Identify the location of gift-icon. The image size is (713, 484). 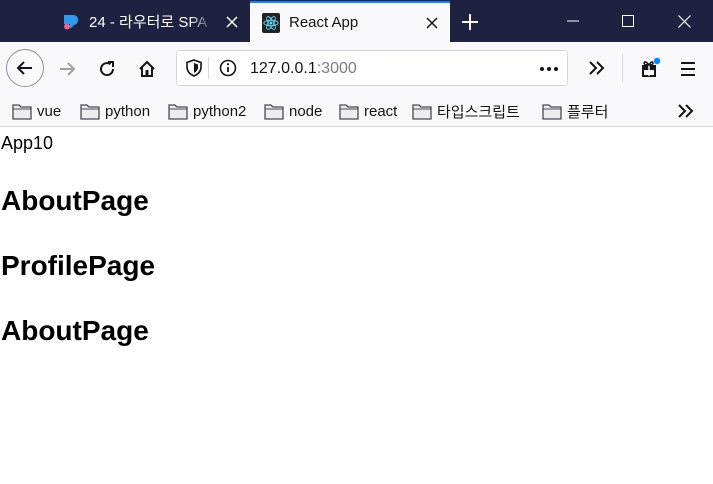
(651, 67).